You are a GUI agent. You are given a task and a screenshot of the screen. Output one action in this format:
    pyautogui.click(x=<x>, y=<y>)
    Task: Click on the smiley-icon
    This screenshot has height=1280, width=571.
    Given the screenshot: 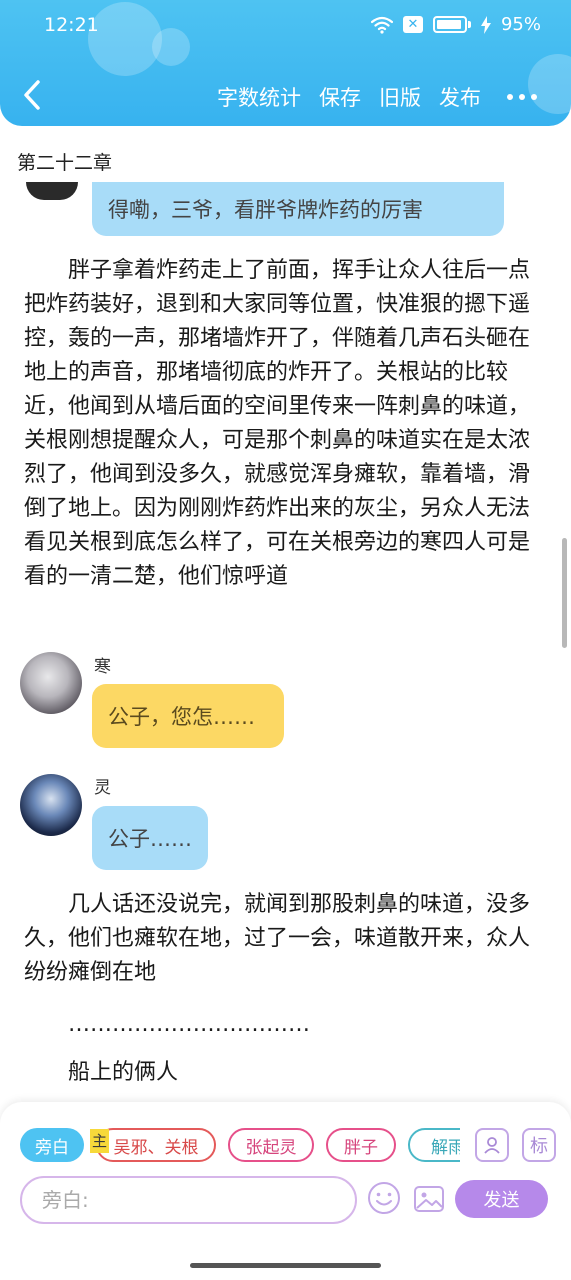 What is the action you would take?
    pyautogui.click(x=384, y=1198)
    